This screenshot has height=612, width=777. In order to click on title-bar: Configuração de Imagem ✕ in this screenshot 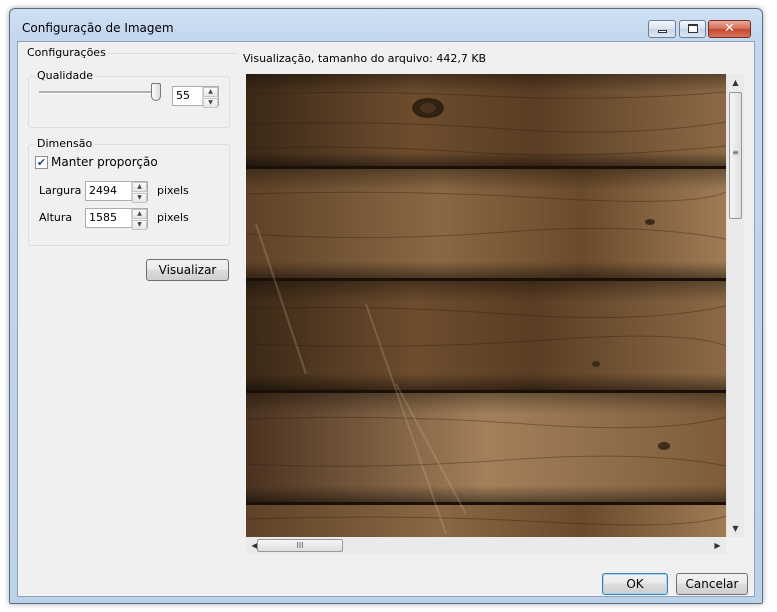, I will do `click(386, 25)`.